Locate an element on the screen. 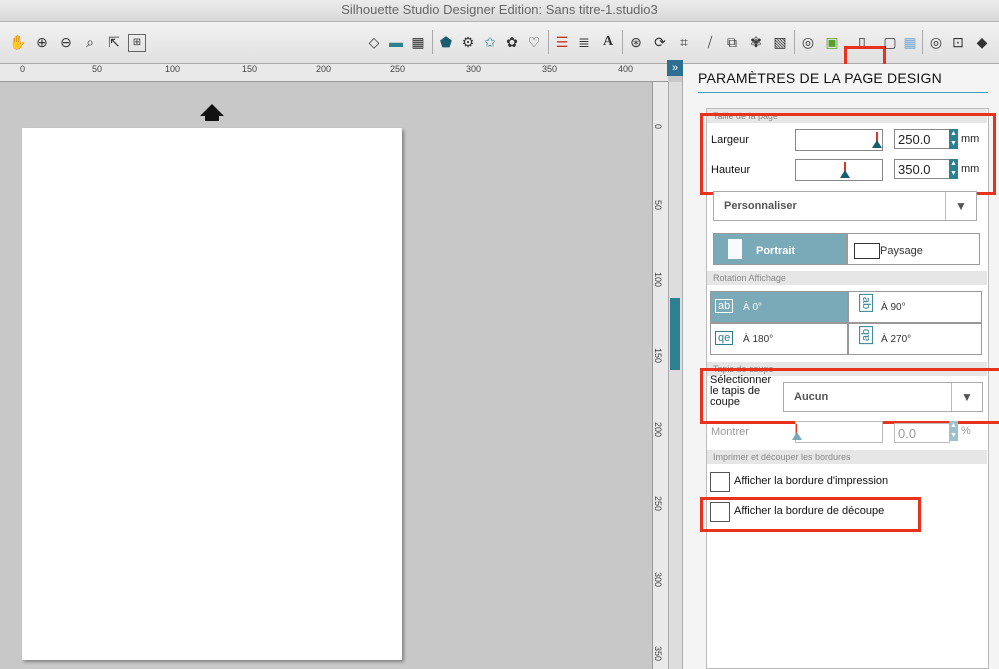 The image size is (999, 669). pan-icon: ✋ is located at coordinates (18, 42).